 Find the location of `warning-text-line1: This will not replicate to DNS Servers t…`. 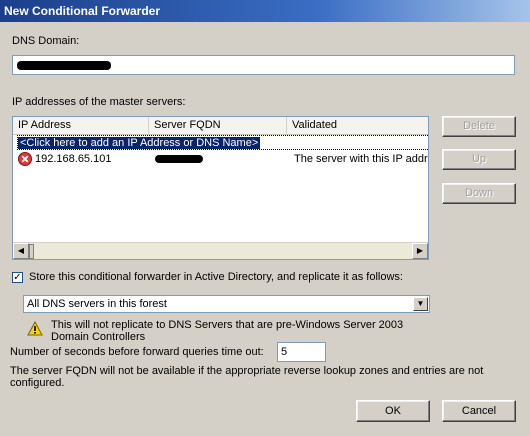

warning-text-line1: This will not replicate to DNS Servers t… is located at coordinates (227, 325).